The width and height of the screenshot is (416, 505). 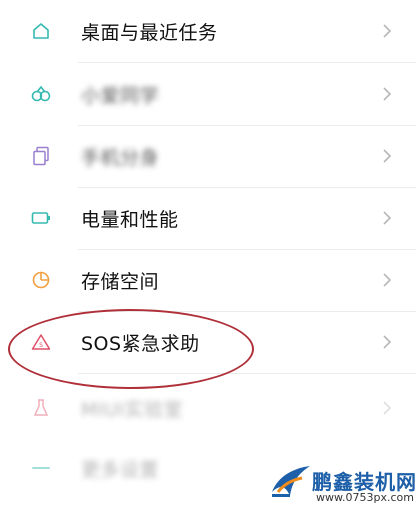 I want to click on highlight-circle, so click(x=131, y=349).